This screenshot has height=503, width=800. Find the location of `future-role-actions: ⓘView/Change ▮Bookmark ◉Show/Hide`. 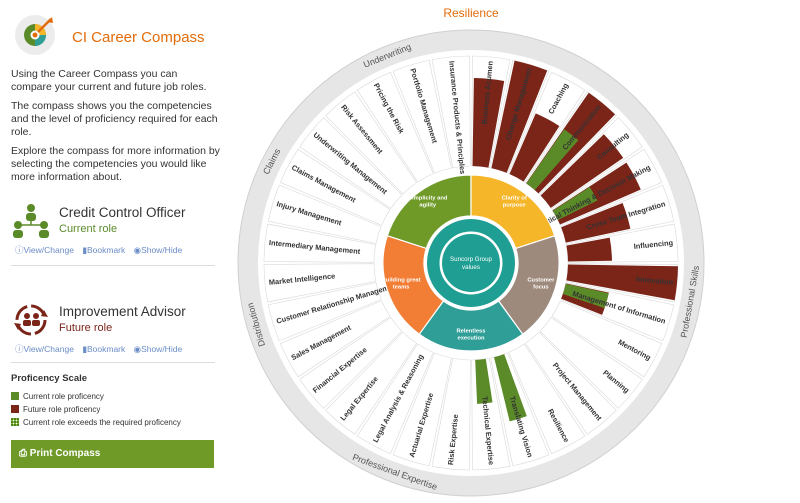

future-role-actions: ⓘView/Change ▮Bookmark ◉Show/Hide is located at coordinates (101, 349).